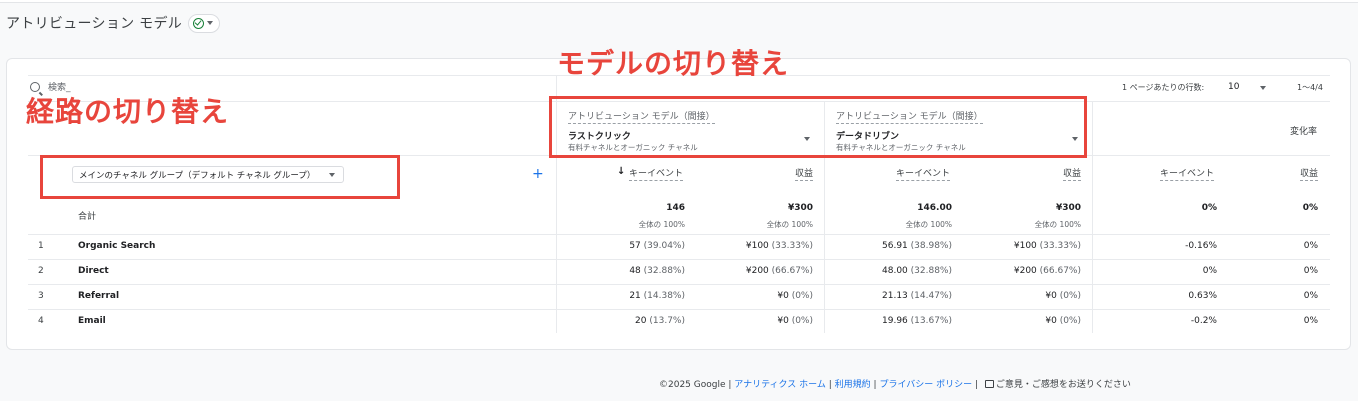 The height and width of the screenshot is (401, 1358). Describe the element at coordinates (538, 174) in the screenshot. I see `add-dimension-icon: +` at that location.